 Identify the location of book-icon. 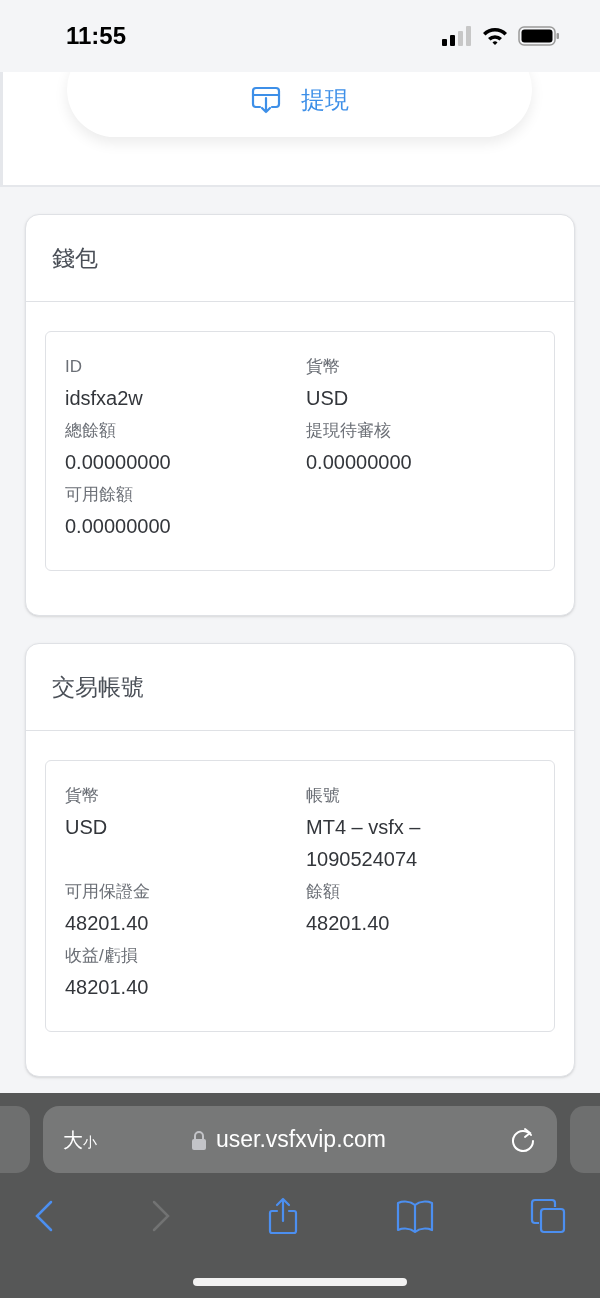
(414, 1216).